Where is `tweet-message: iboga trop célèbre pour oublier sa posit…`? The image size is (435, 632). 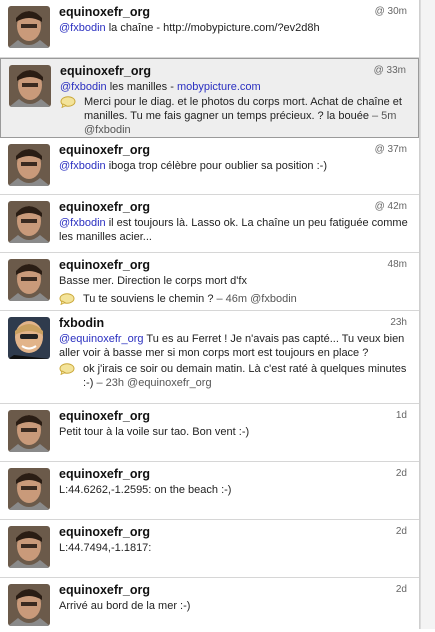 tweet-message: iboga trop célèbre pour oublier sa posit… is located at coordinates (216, 166).